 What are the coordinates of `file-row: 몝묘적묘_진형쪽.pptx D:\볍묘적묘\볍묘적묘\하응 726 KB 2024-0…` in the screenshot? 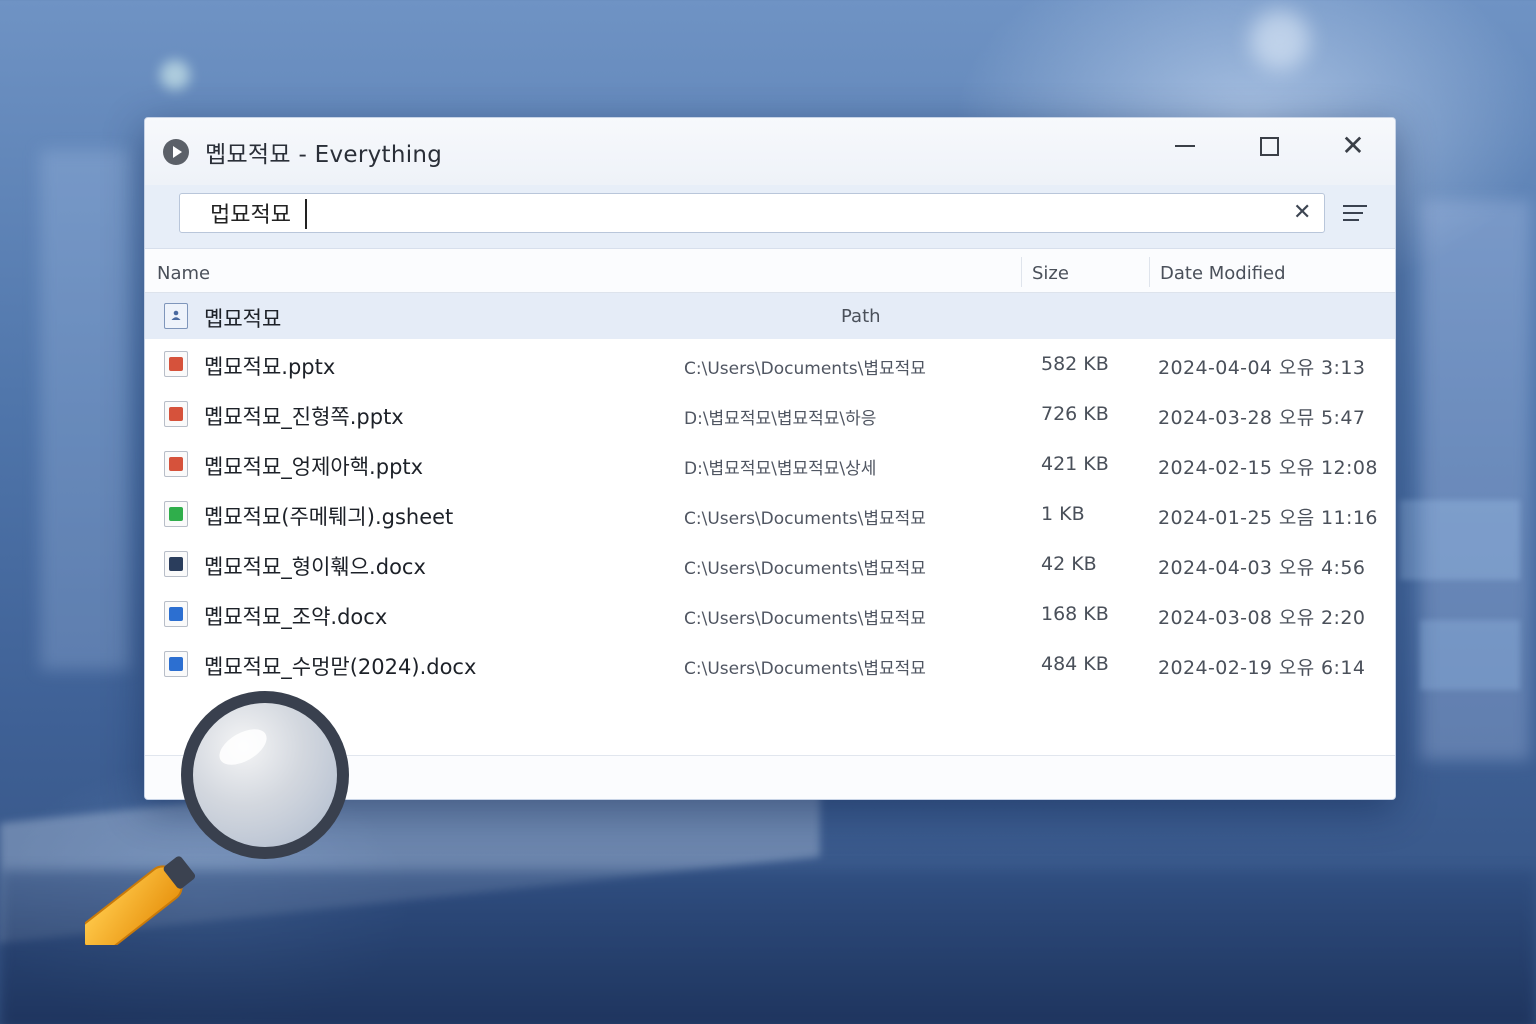 It's located at (770, 414).